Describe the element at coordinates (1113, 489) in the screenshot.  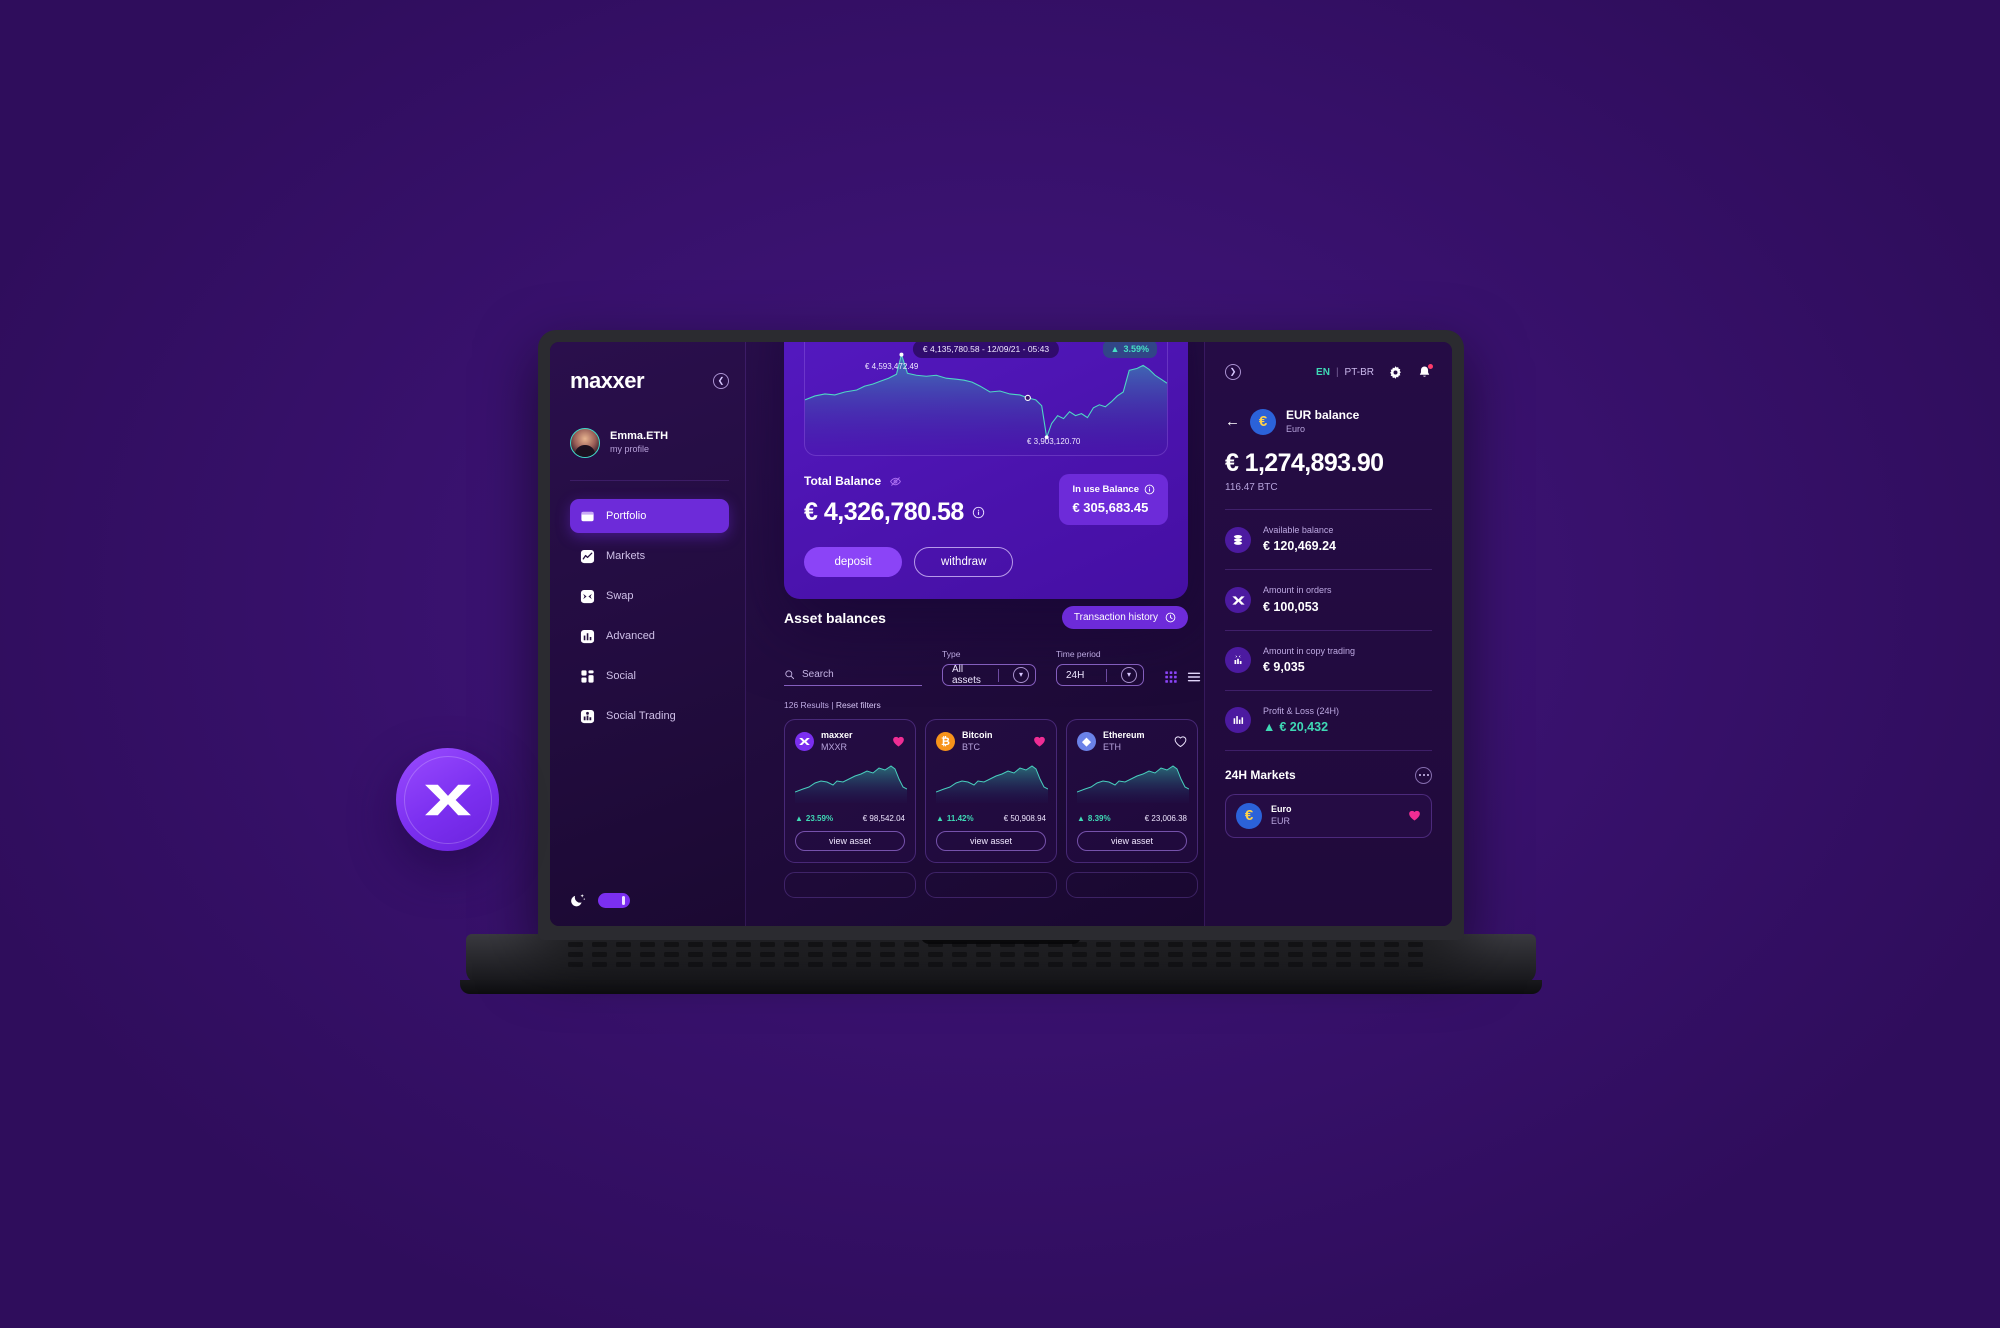
I see `in-use-label-row: In use Balance` at that location.